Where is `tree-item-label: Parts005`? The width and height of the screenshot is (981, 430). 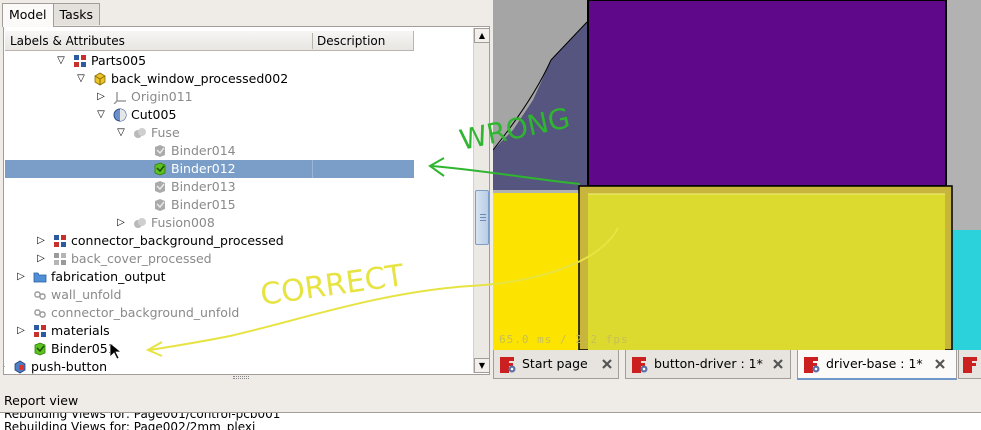
tree-item-label: Parts005 is located at coordinates (119, 60).